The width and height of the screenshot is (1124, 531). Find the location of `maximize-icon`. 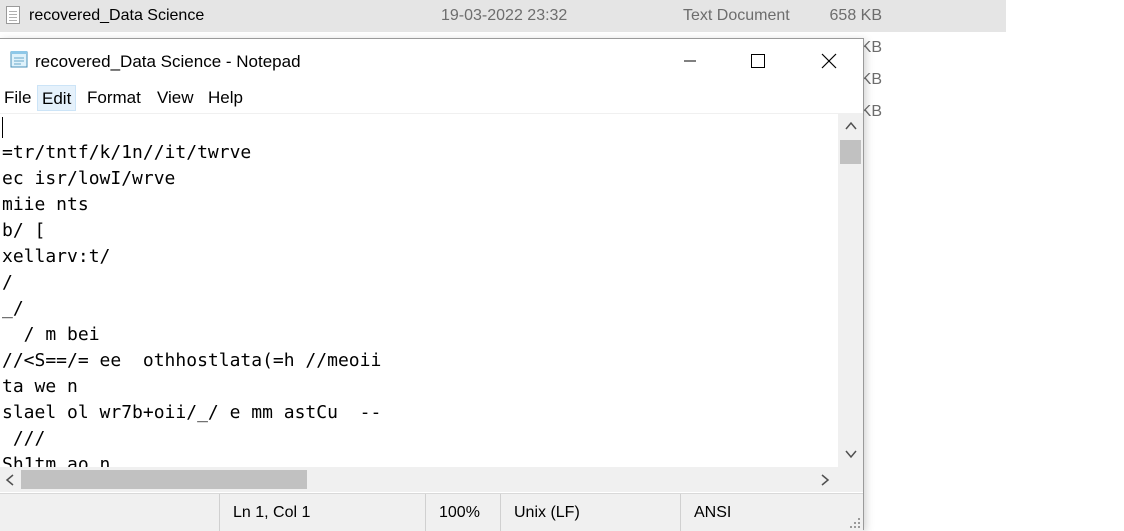

maximize-icon is located at coordinates (758, 61).